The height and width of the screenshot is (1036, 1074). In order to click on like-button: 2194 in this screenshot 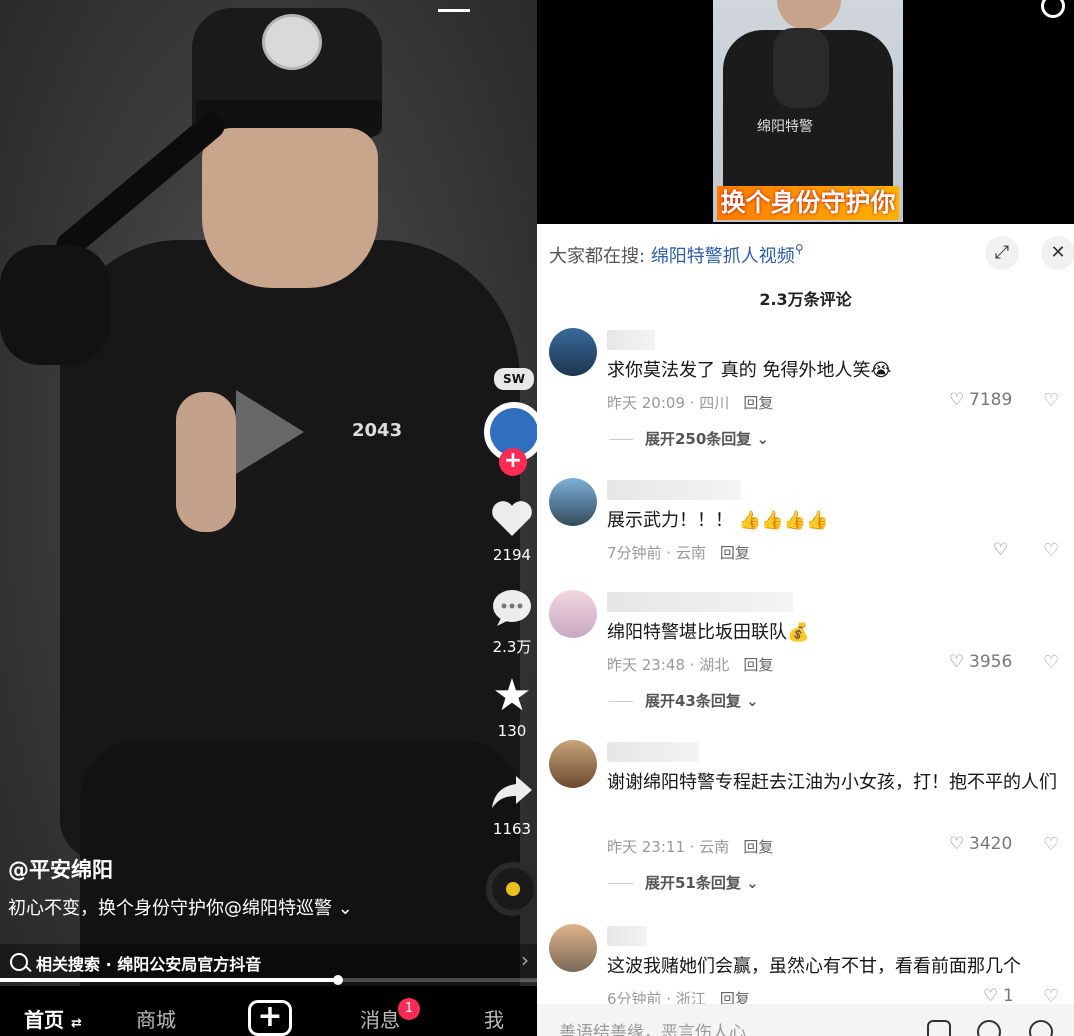, I will do `click(510, 531)`.